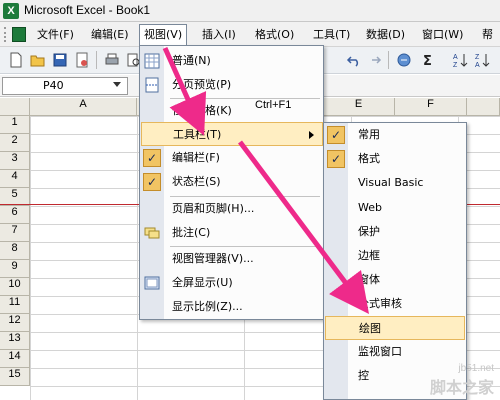  What do you see at coordinates (65, 86) in the screenshot?
I see `name-box: P40` at bounding box center [65, 86].